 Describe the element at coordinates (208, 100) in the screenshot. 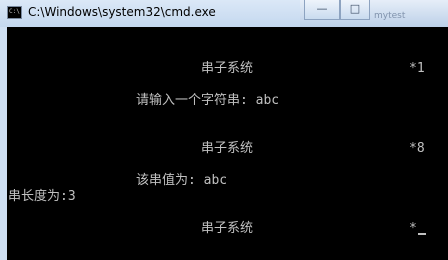

I see `console-line: 请输入一个字符串: abc` at that location.